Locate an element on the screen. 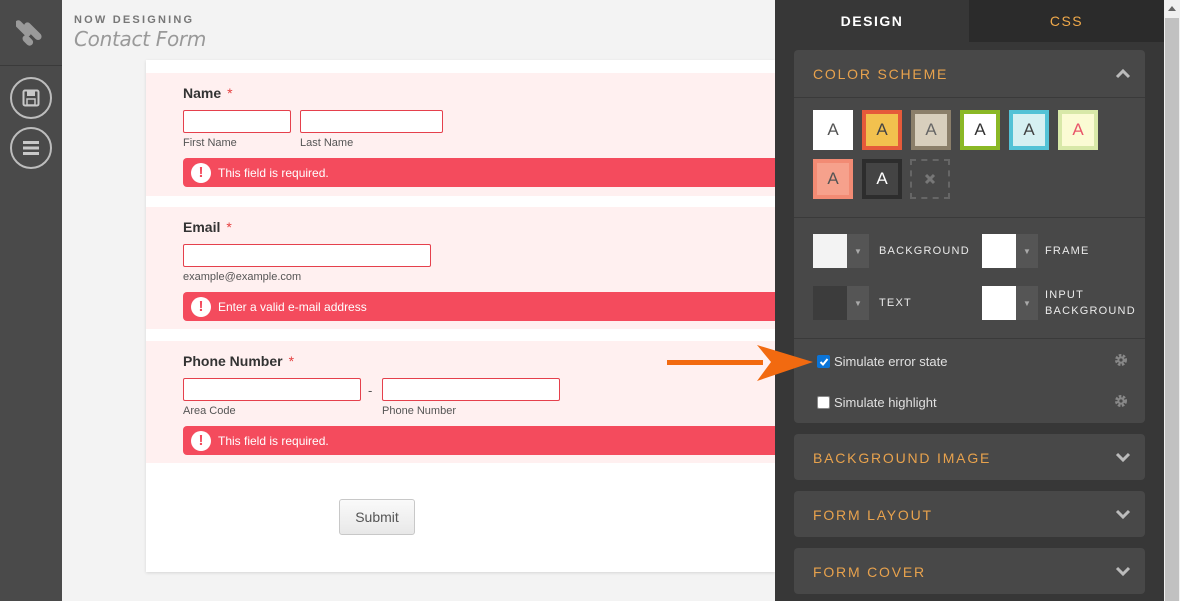 This screenshot has height=601, width=1180. save-button is located at coordinates (31, 98).